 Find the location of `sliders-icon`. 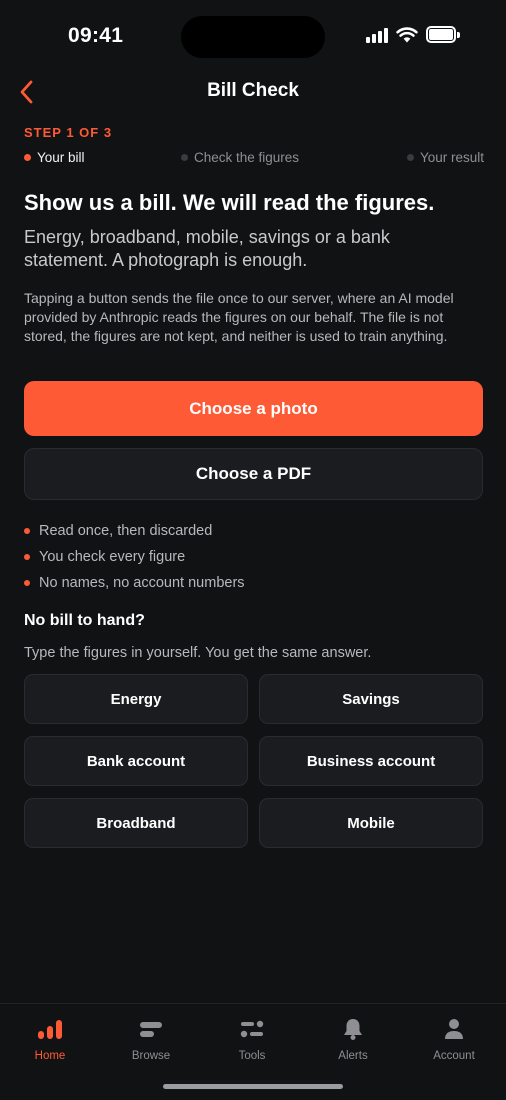

sliders-icon is located at coordinates (252, 1029).